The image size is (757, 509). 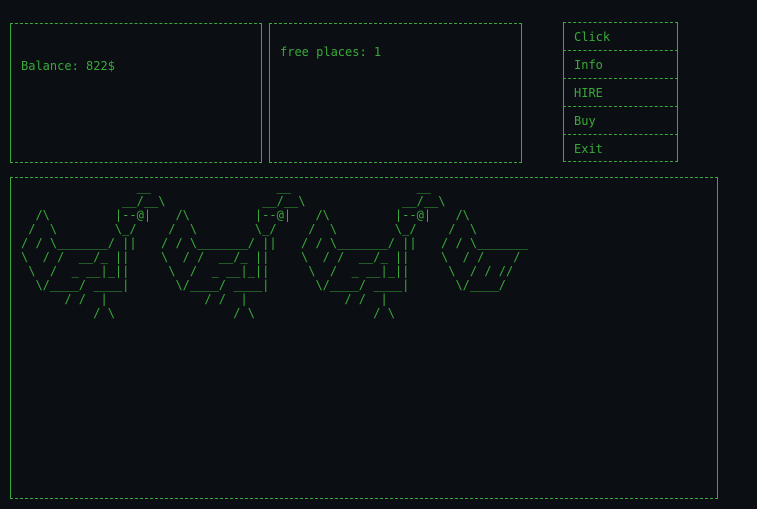 I want to click on click-button-label: Click, so click(x=592, y=37).